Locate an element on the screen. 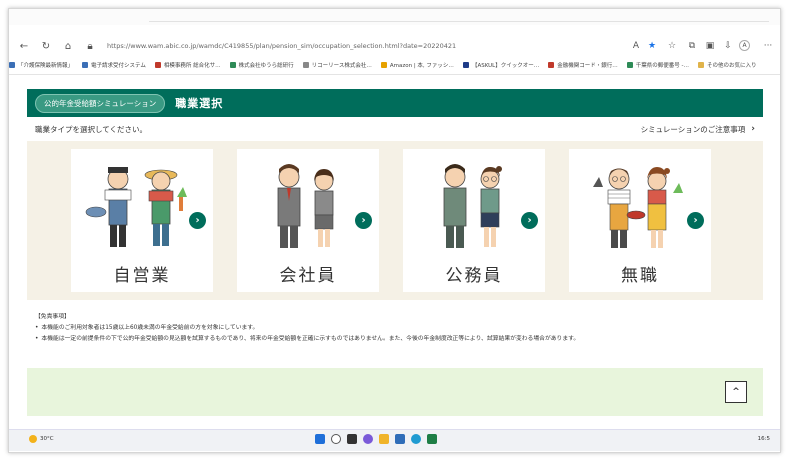  window-title-strip is located at coordinates (394, 17).